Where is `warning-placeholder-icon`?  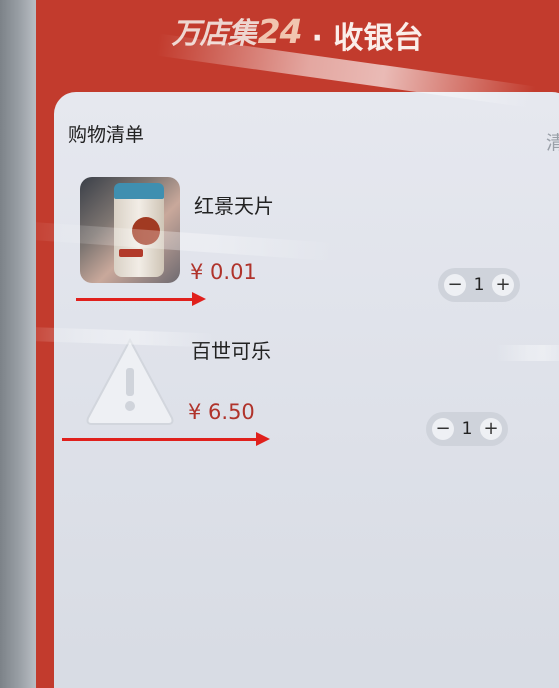 warning-placeholder-icon is located at coordinates (130, 383).